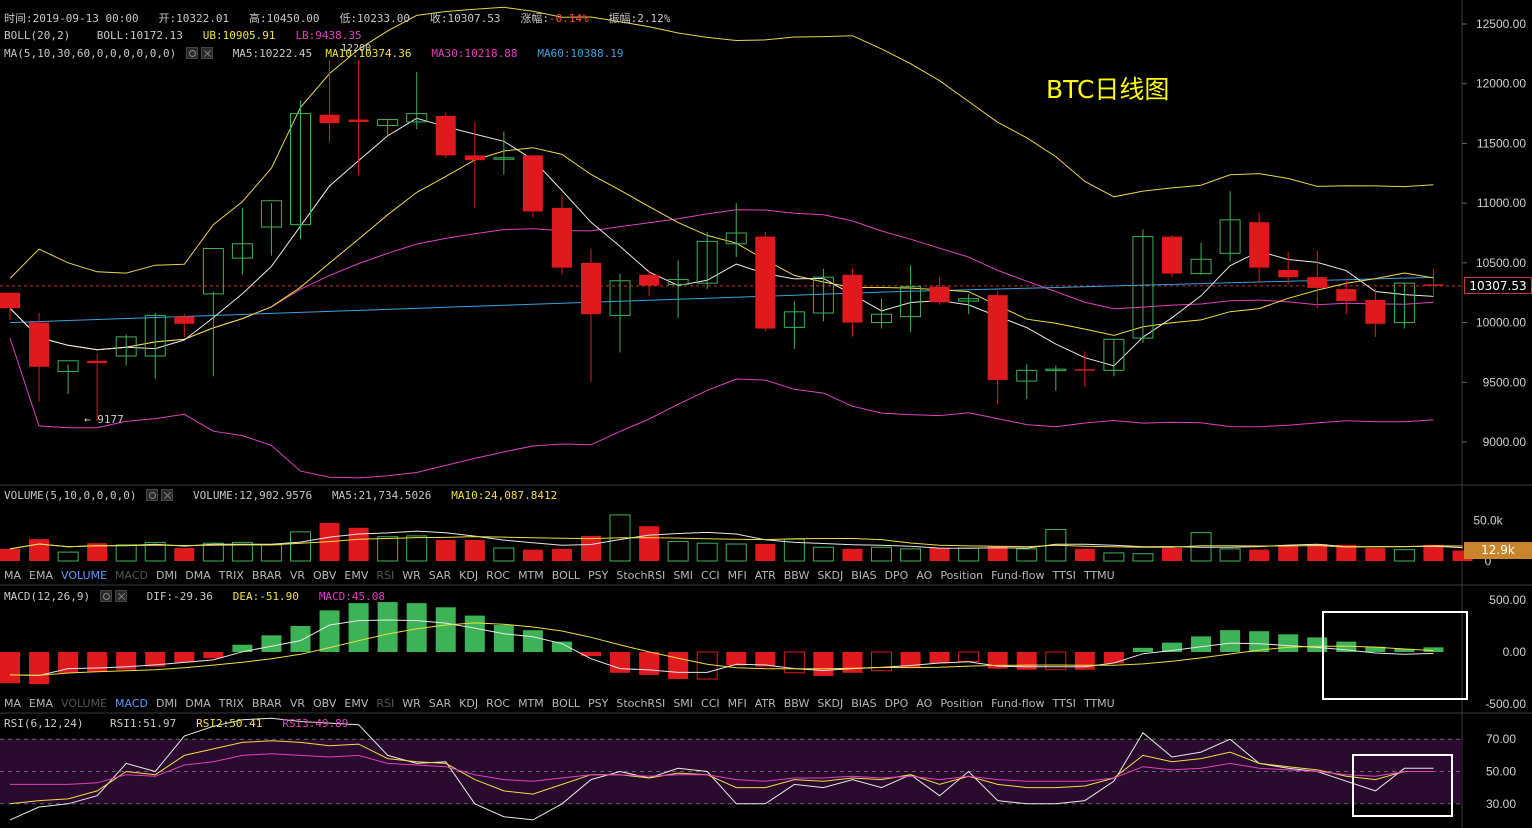 The image size is (1532, 828). Describe the element at coordinates (1498, 550) in the screenshot. I see `volume-tag: 12.9k` at that location.